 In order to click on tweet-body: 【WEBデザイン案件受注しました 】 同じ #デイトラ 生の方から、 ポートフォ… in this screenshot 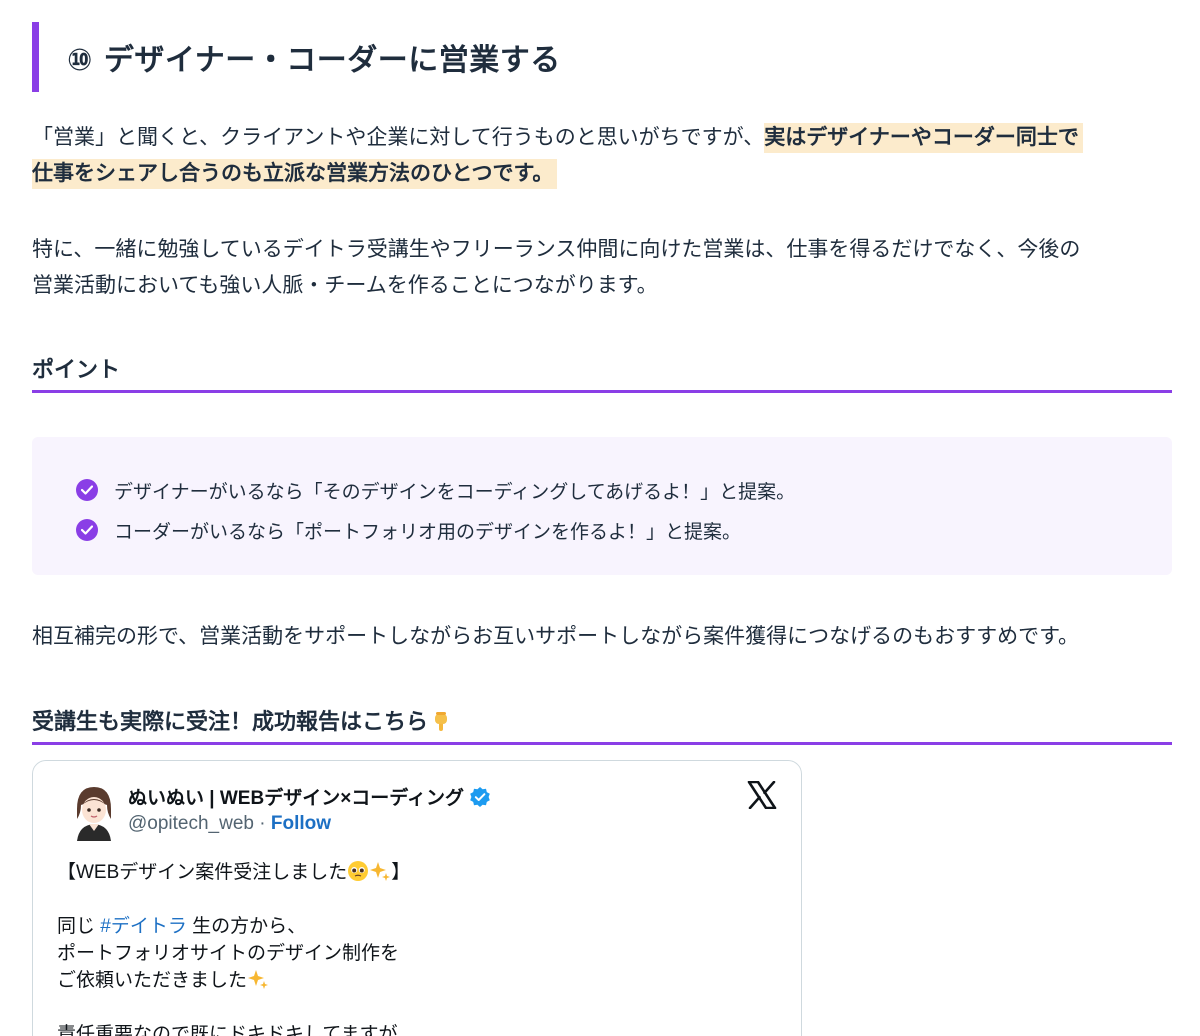, I will do `click(233, 947)`.